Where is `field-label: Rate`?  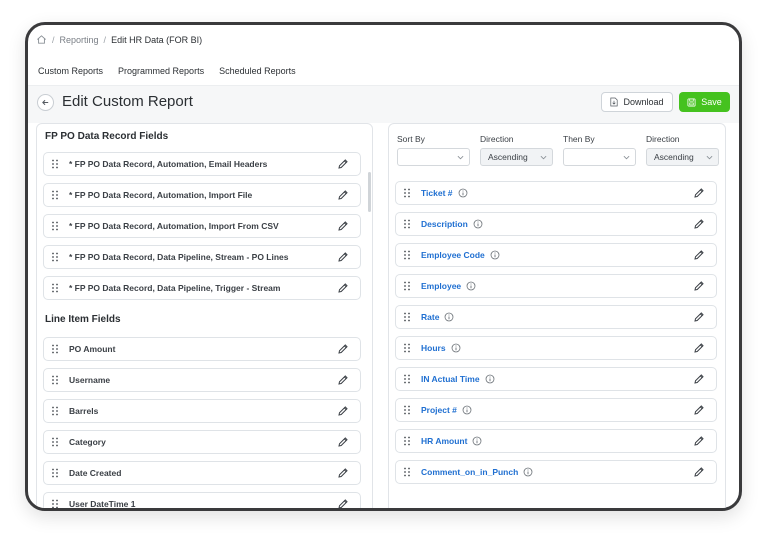 field-label: Rate is located at coordinates (430, 317).